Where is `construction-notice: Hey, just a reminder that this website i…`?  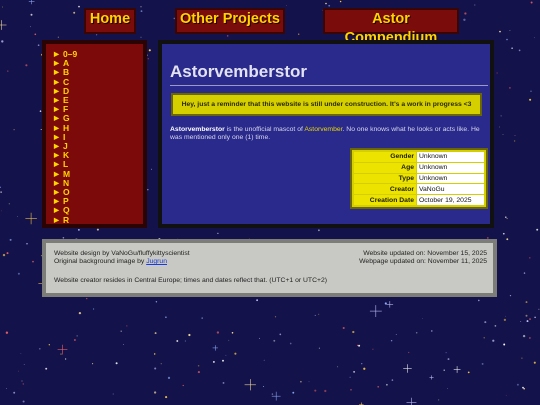 construction-notice: Hey, just a reminder that this website i… is located at coordinates (326, 104).